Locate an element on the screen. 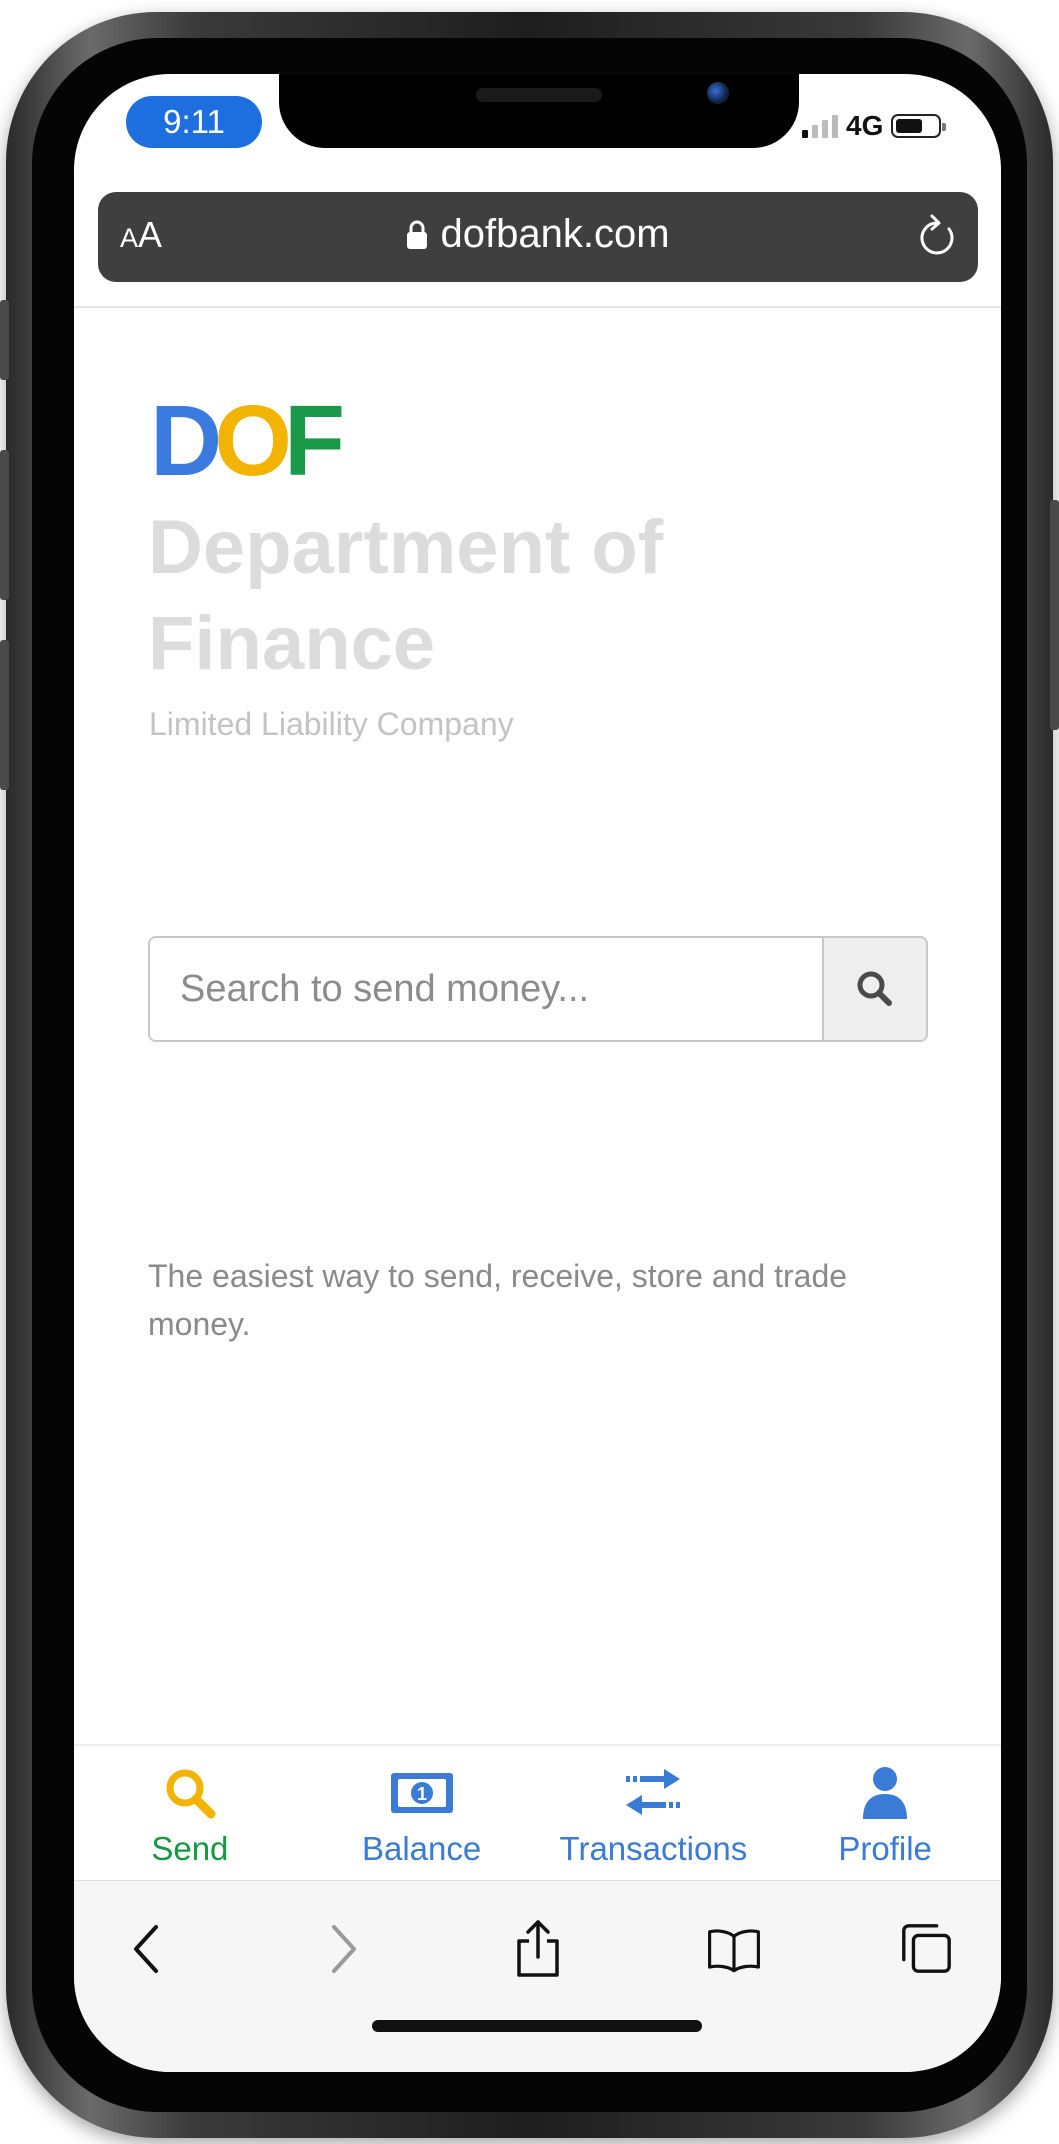  search-button is located at coordinates (874, 989).